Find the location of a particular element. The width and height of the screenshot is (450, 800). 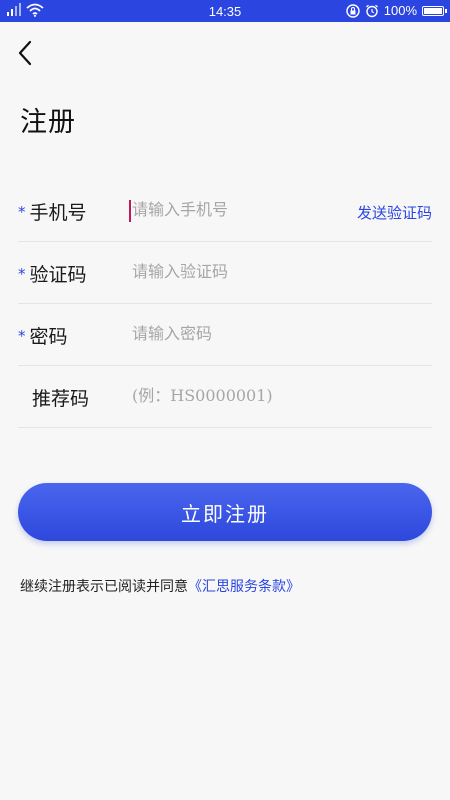

terms-link: 《汇思服务条款》 is located at coordinates (244, 587).